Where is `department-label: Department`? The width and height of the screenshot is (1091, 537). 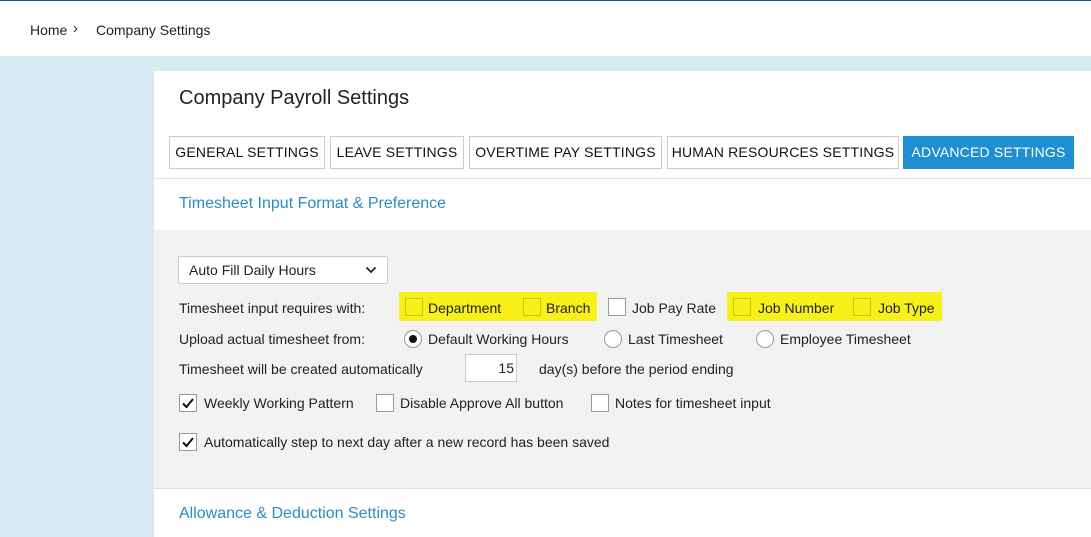
department-label: Department is located at coordinates (465, 308).